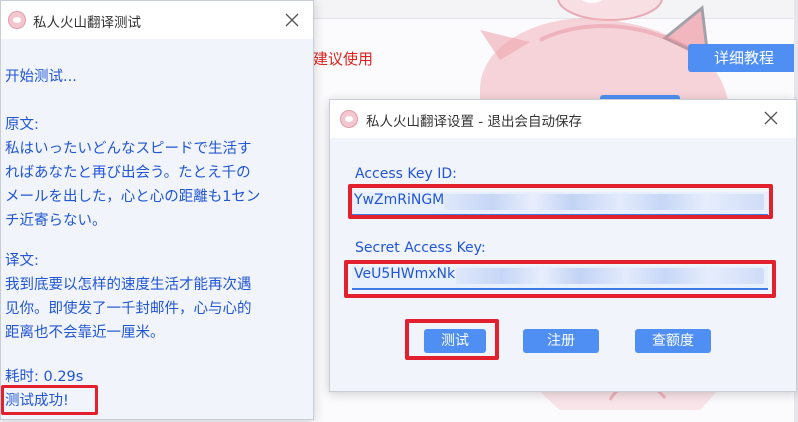 The width and height of the screenshot is (798, 422). Describe the element at coordinates (133, 197) in the screenshot. I see `original-text-line: メールを出した，心と心の距離も1セン` at that location.